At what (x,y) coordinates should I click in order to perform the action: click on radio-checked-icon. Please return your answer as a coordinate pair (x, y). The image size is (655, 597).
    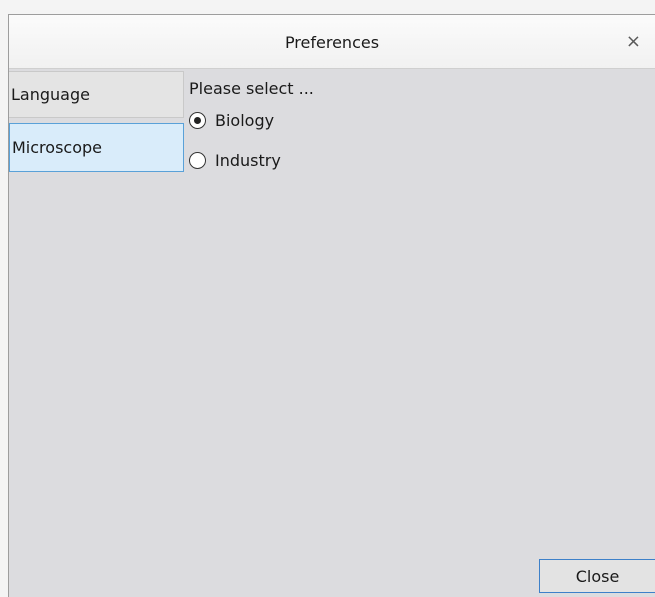
    Looking at the image, I should click on (197, 120).